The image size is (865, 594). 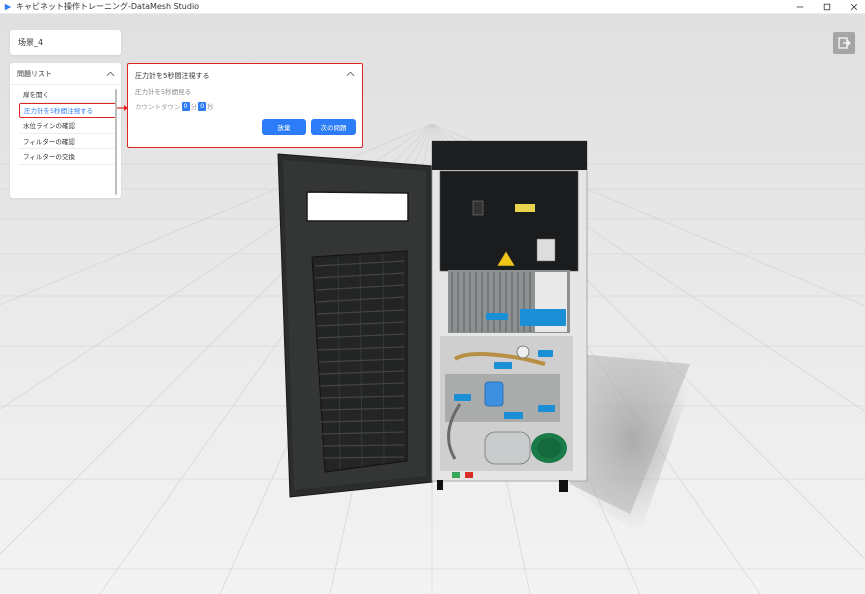 I want to click on scene-name-box: 场景_4, so click(x=65, y=42).